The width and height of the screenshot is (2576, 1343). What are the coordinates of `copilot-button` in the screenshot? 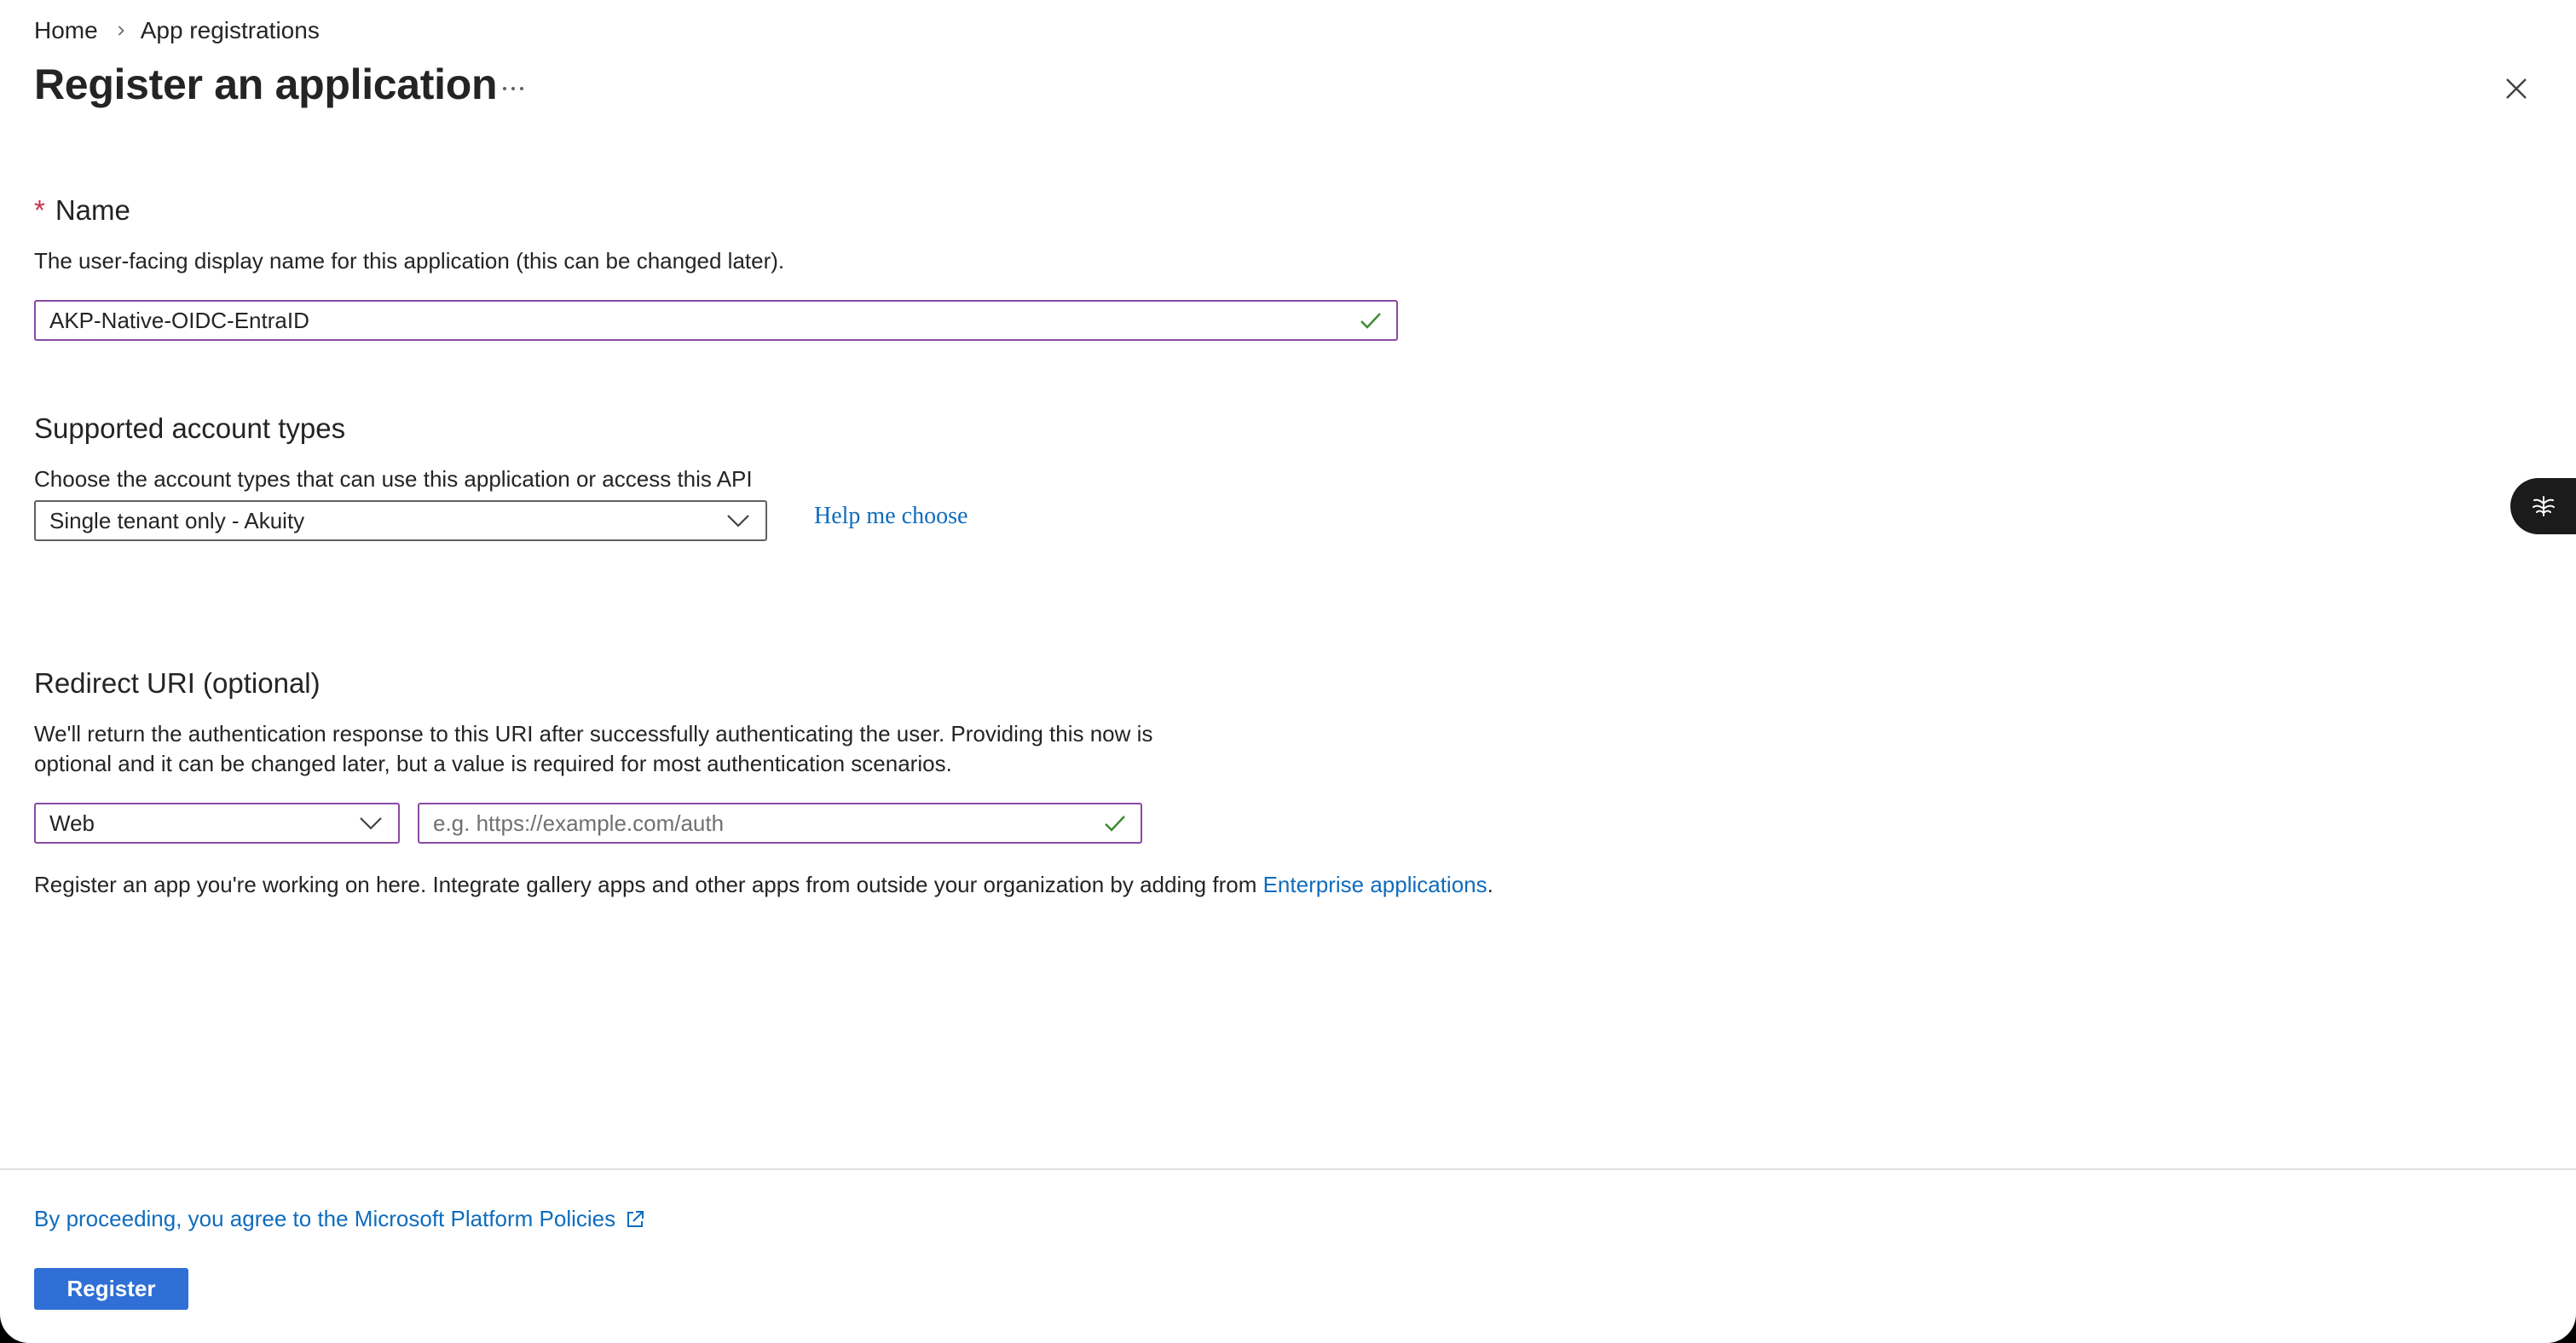 It's located at (2543, 506).